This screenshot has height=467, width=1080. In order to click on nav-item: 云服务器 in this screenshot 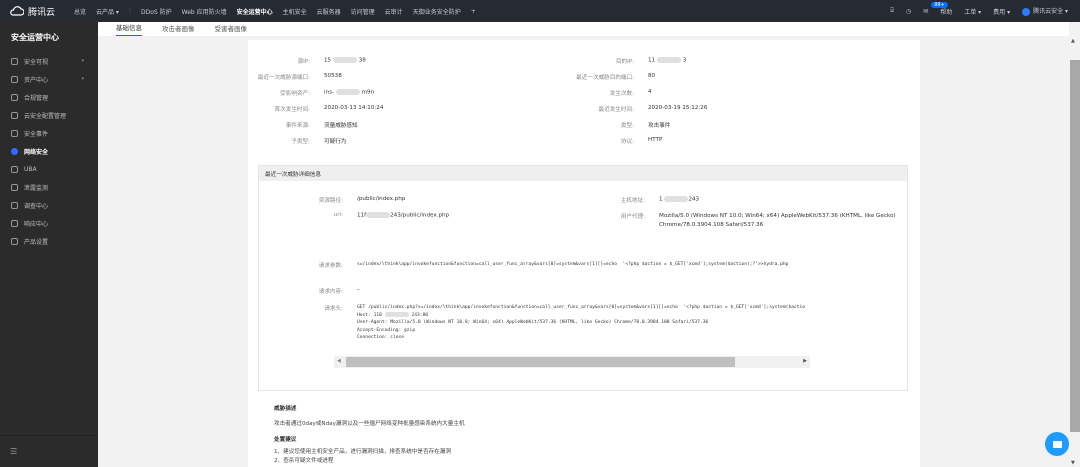, I will do `click(329, 11)`.